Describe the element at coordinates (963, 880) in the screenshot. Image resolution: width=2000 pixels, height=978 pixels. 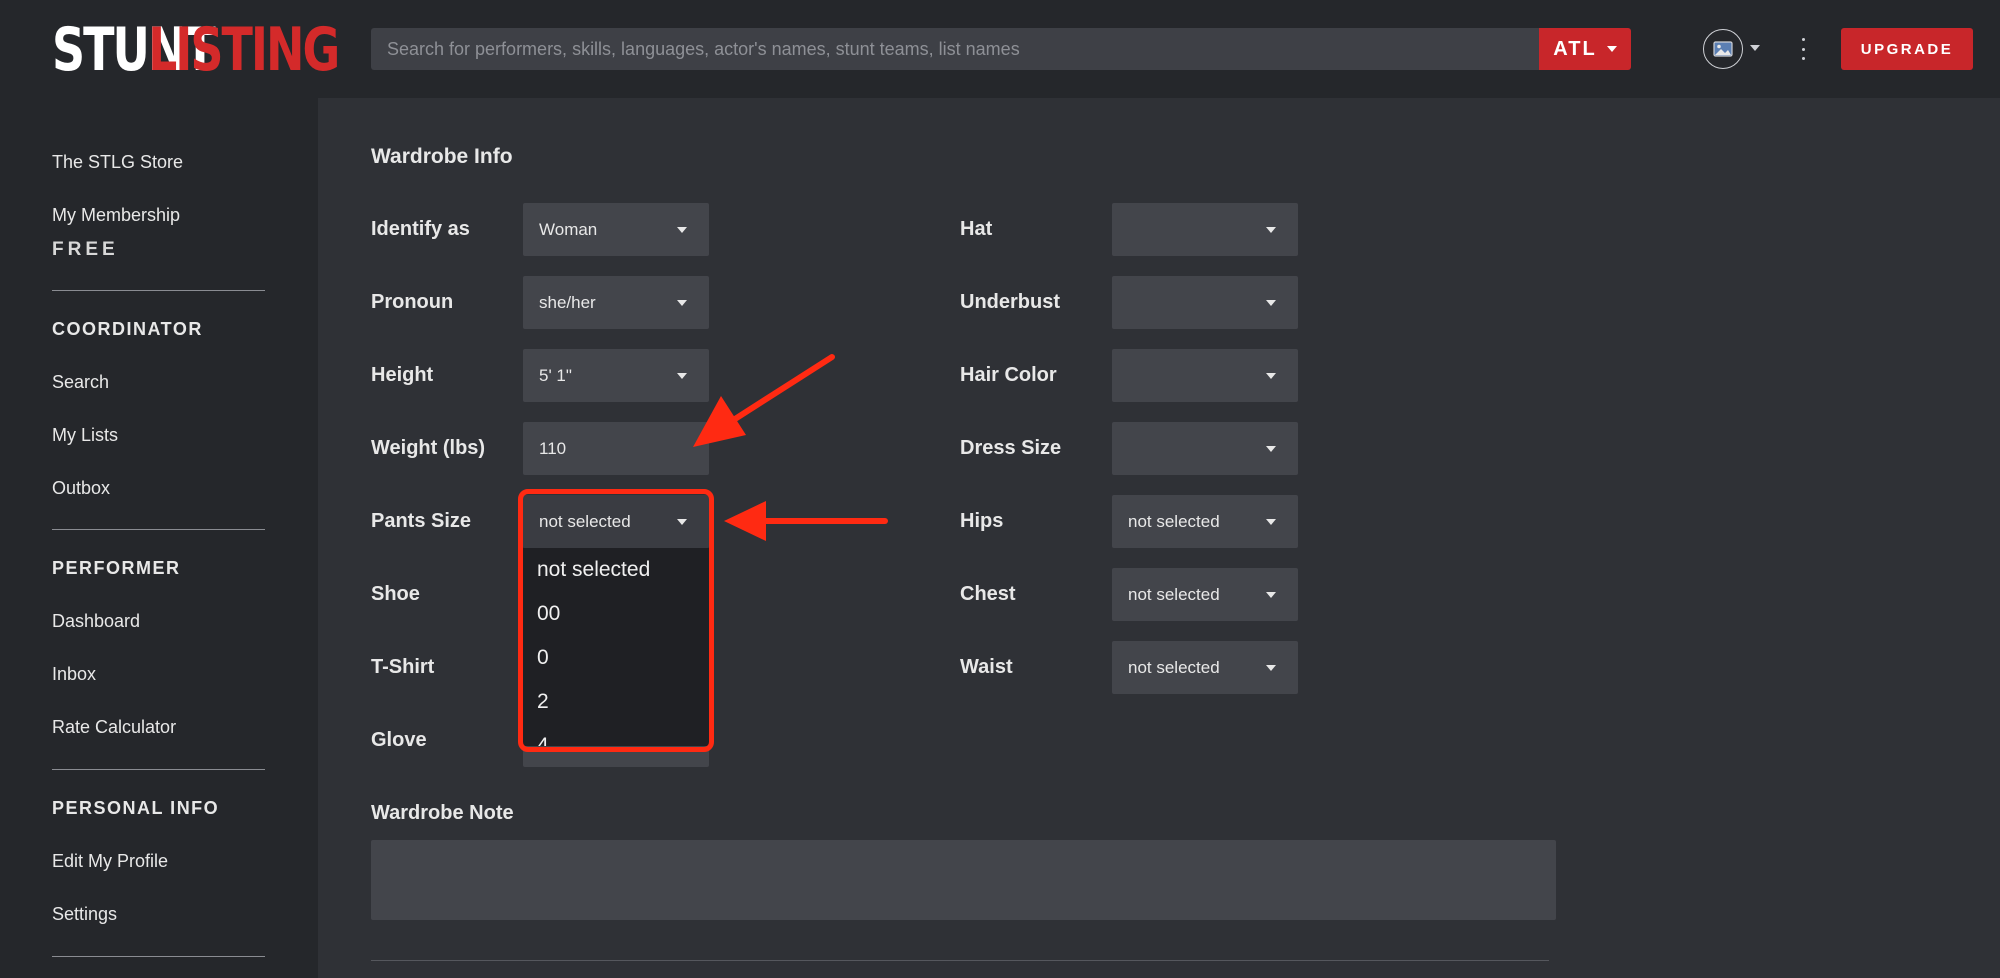
I see `wardrobe-note-textarea` at that location.